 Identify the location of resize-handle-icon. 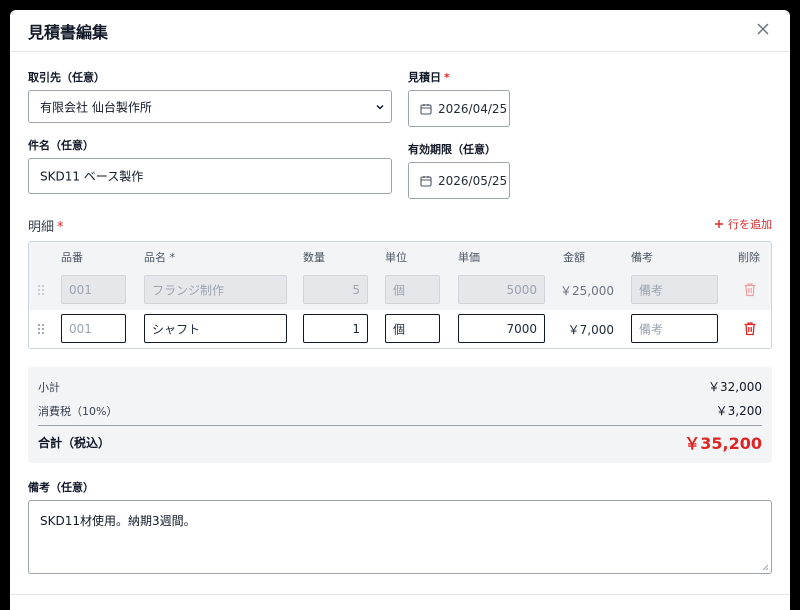
(765, 567).